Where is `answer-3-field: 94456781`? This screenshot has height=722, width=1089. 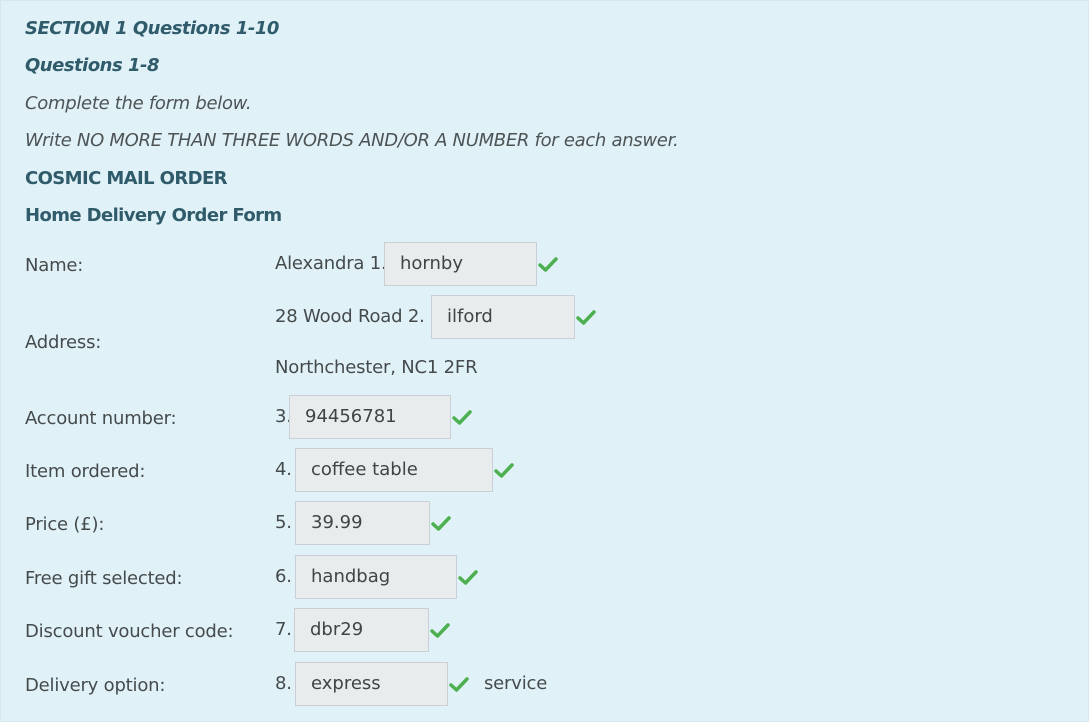
answer-3-field: 94456781 is located at coordinates (370, 417).